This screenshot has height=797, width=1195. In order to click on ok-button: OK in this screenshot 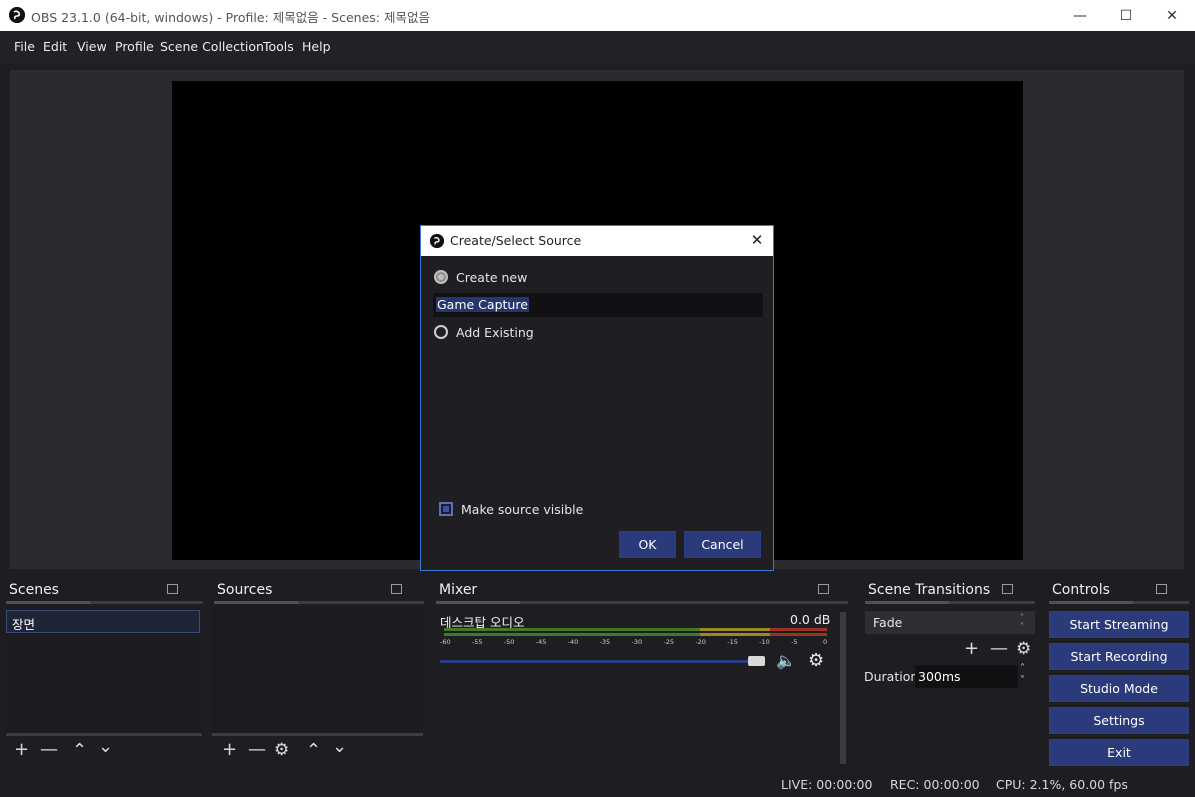, I will do `click(647, 544)`.